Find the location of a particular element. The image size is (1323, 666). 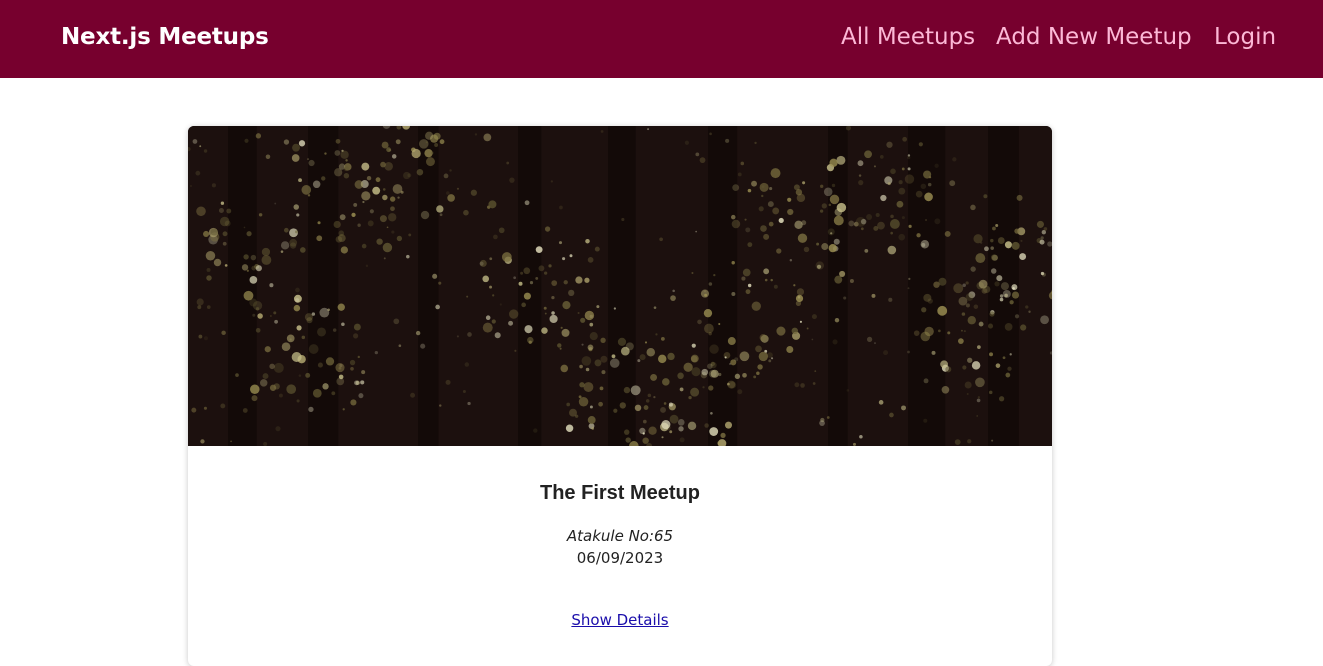

site-logo: Next.js Meetups is located at coordinates (165, 37).